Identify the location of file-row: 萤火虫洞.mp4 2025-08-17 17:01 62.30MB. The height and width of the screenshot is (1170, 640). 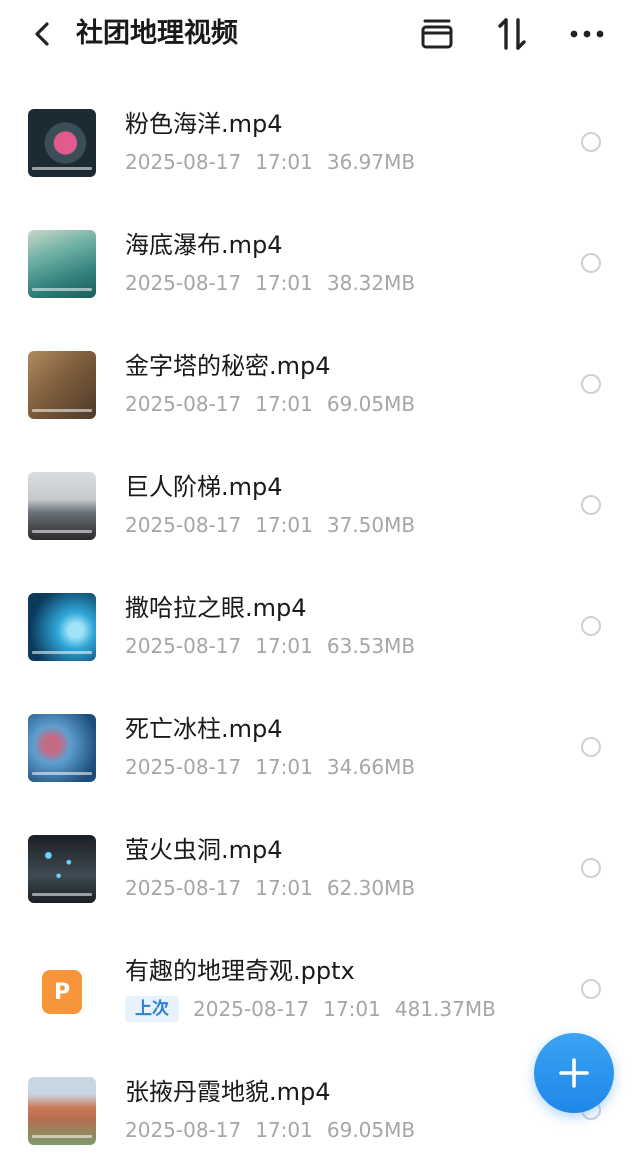
(320, 867).